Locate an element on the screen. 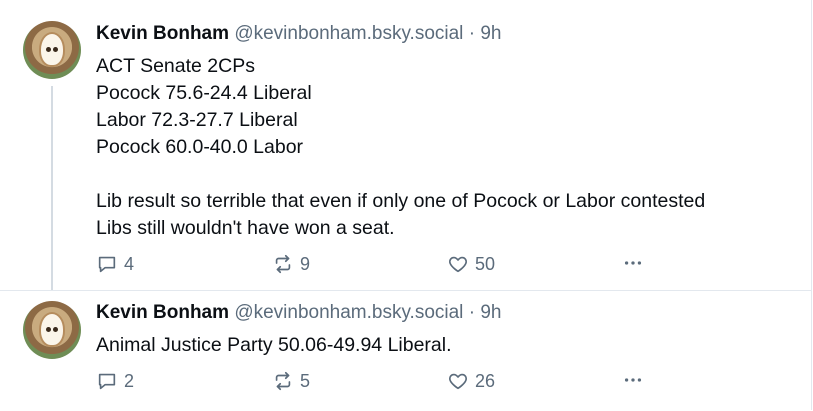 The image size is (813, 411). repost-button: 5 is located at coordinates (291, 381).